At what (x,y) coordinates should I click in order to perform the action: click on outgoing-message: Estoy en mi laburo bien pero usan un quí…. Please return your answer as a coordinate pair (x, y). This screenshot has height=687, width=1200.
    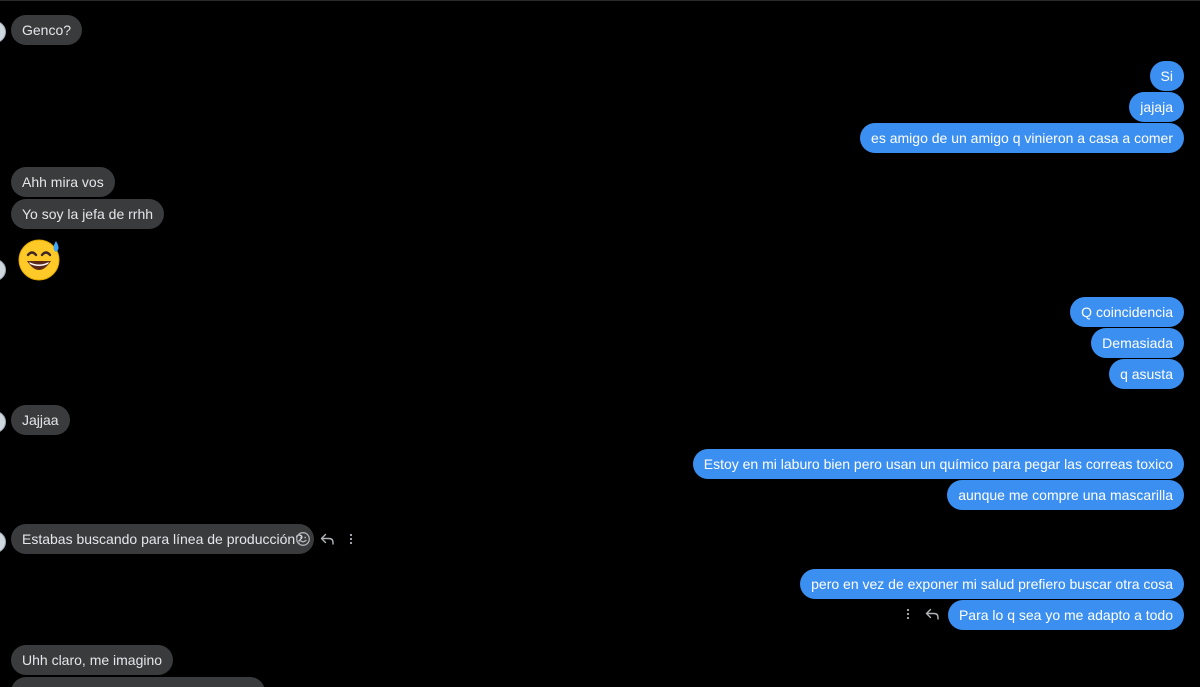
    Looking at the image, I should click on (938, 464).